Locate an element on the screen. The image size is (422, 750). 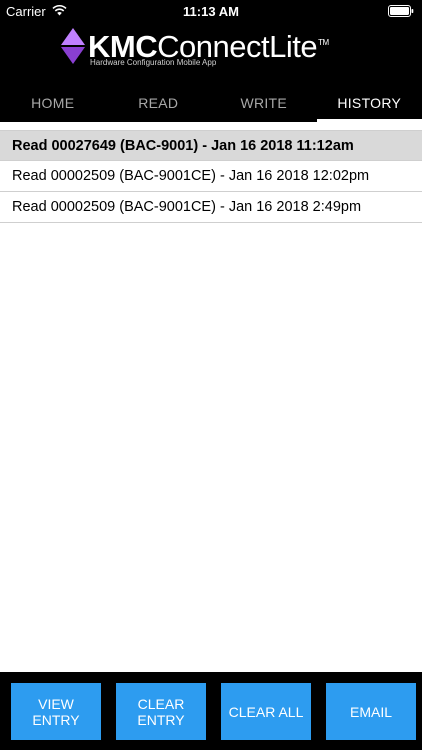
trademark-mark: TM is located at coordinates (323, 42).